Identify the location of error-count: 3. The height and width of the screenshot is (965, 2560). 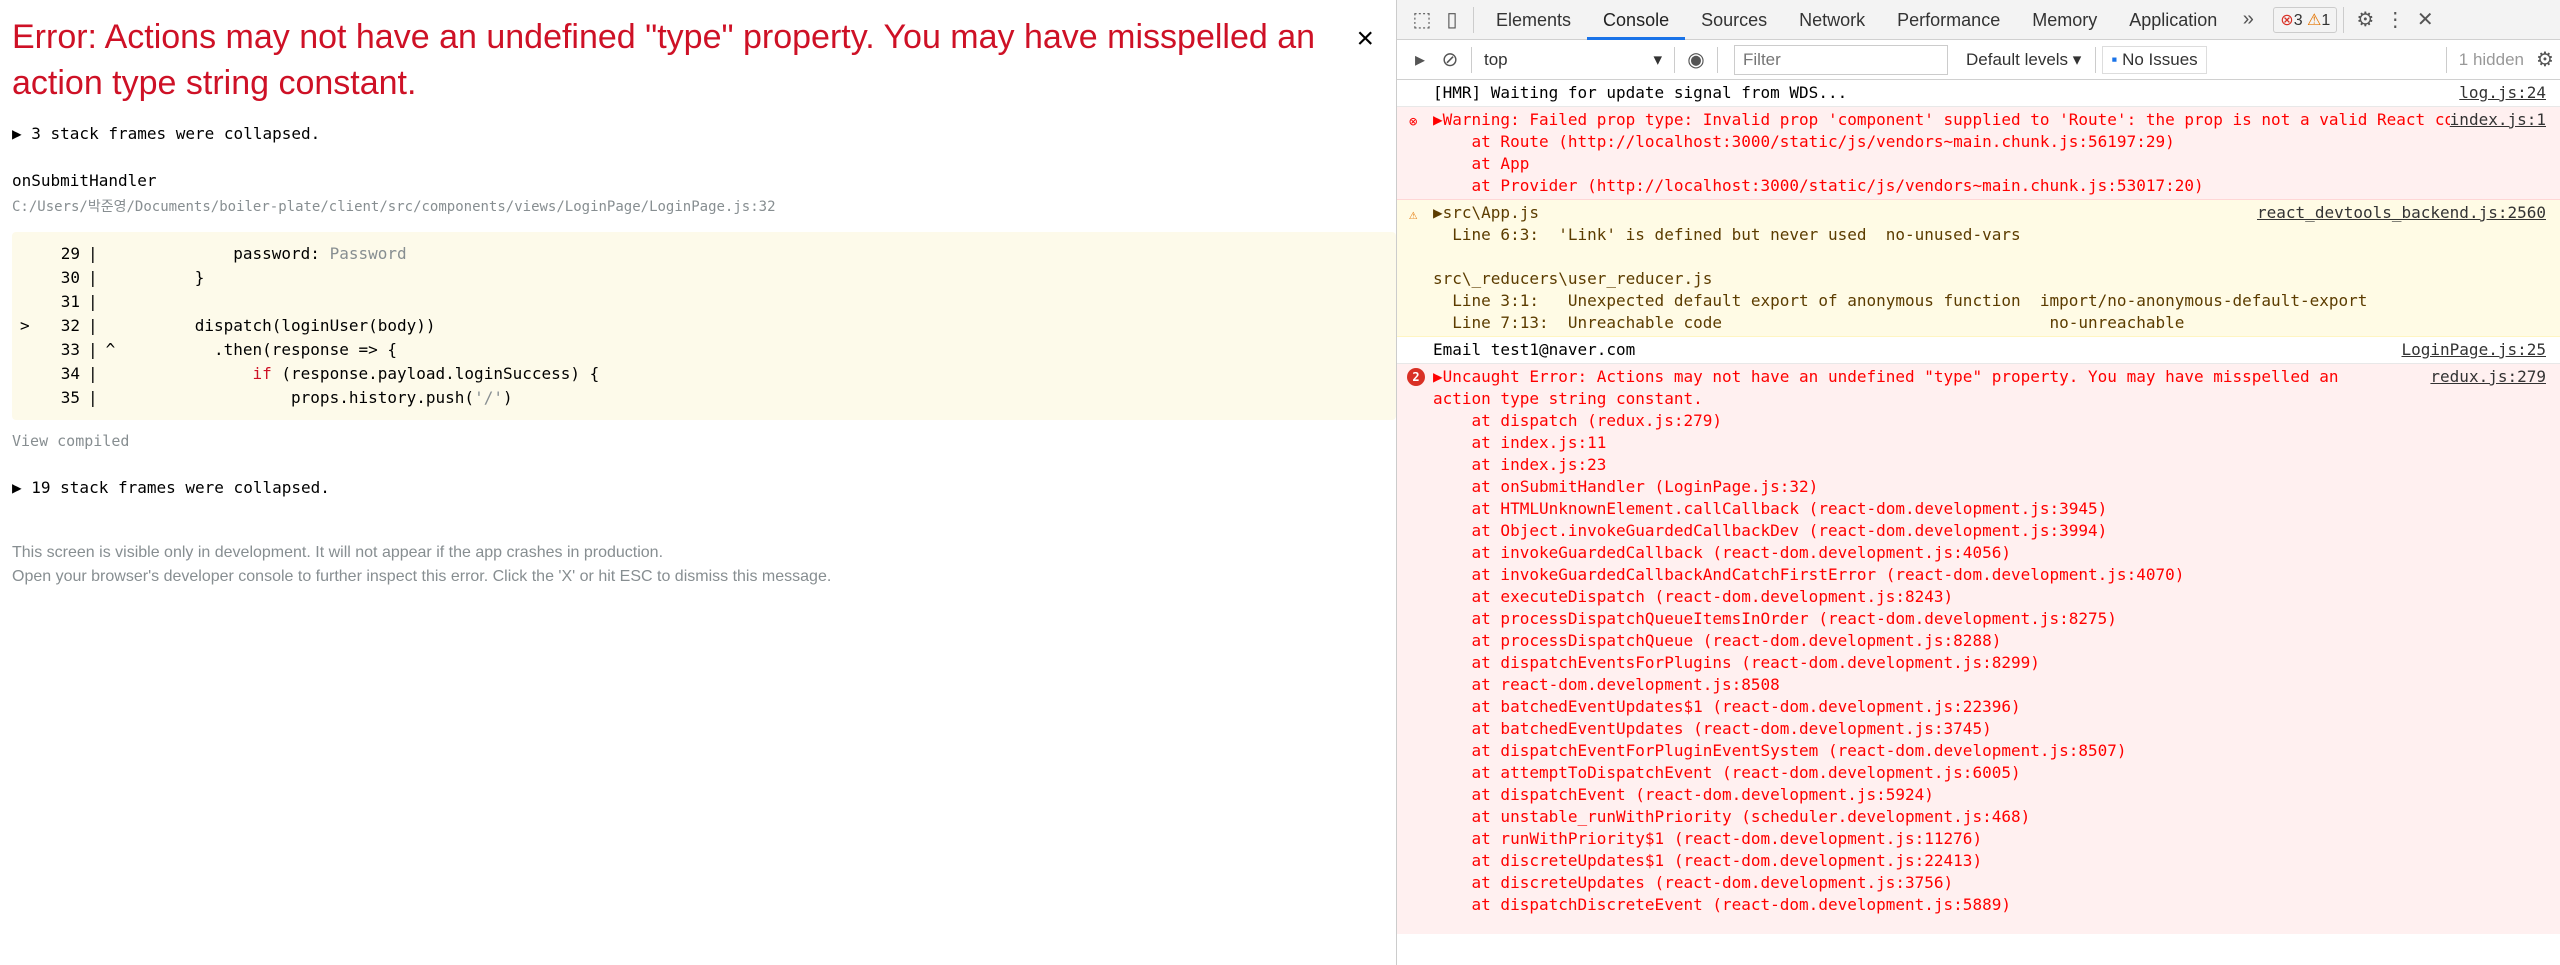
(2298, 20).